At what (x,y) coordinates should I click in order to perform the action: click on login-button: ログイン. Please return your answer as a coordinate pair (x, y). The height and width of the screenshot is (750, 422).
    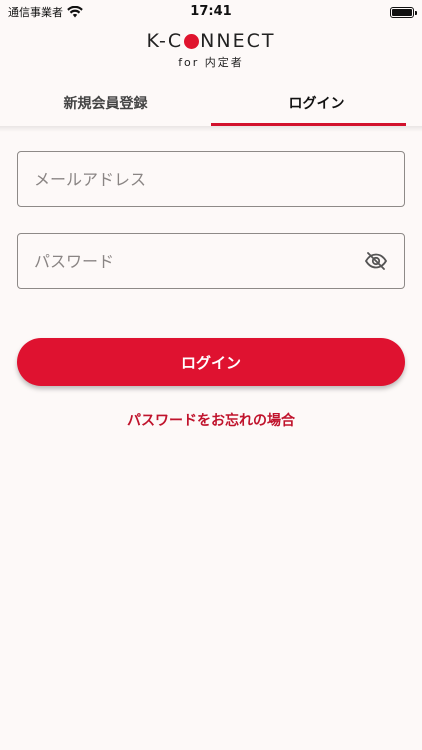
    Looking at the image, I should click on (211, 362).